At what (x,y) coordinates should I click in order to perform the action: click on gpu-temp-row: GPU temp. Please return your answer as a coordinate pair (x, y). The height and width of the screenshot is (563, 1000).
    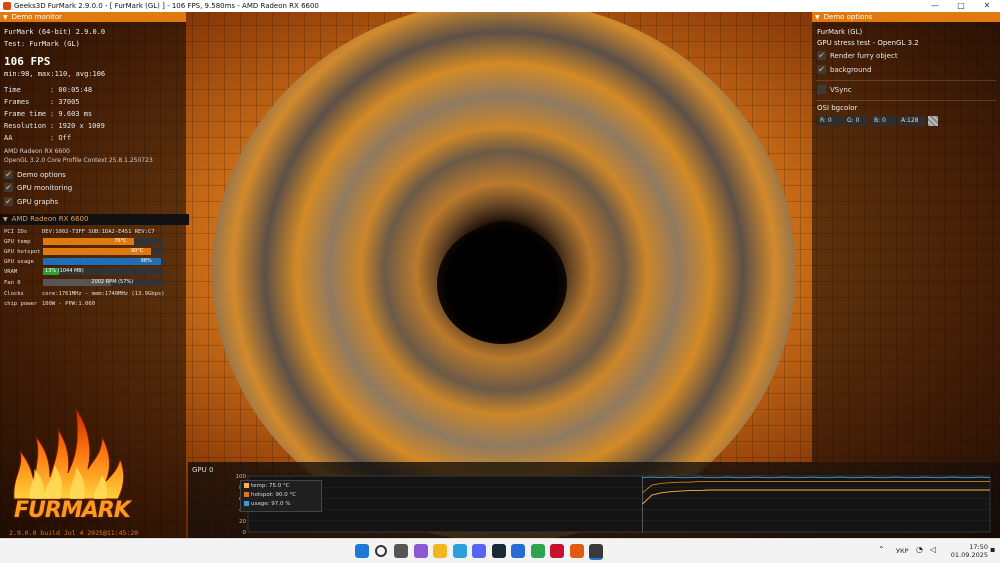
    Looking at the image, I should click on (23, 242).